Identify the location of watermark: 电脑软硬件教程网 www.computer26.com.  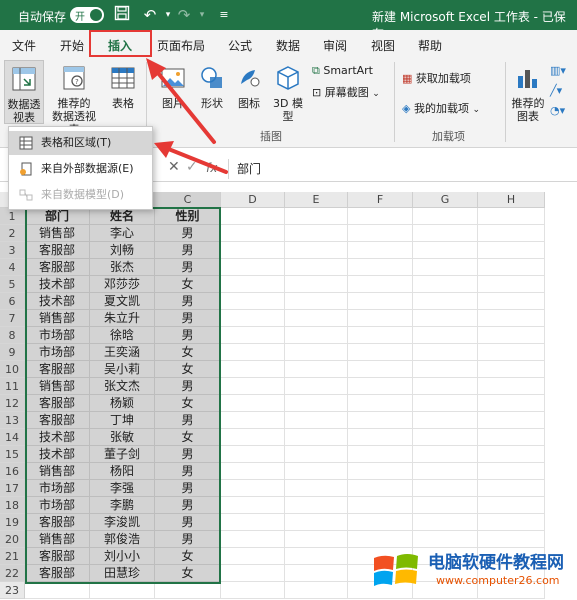
(473, 571).